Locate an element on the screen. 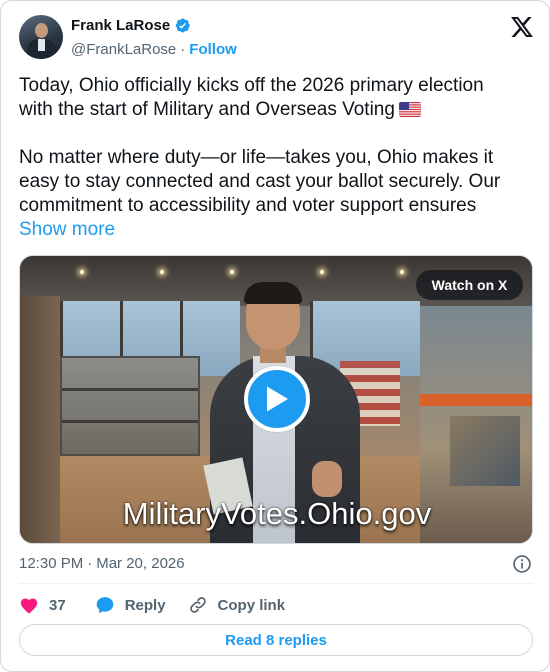  avatar is located at coordinates (41, 37).